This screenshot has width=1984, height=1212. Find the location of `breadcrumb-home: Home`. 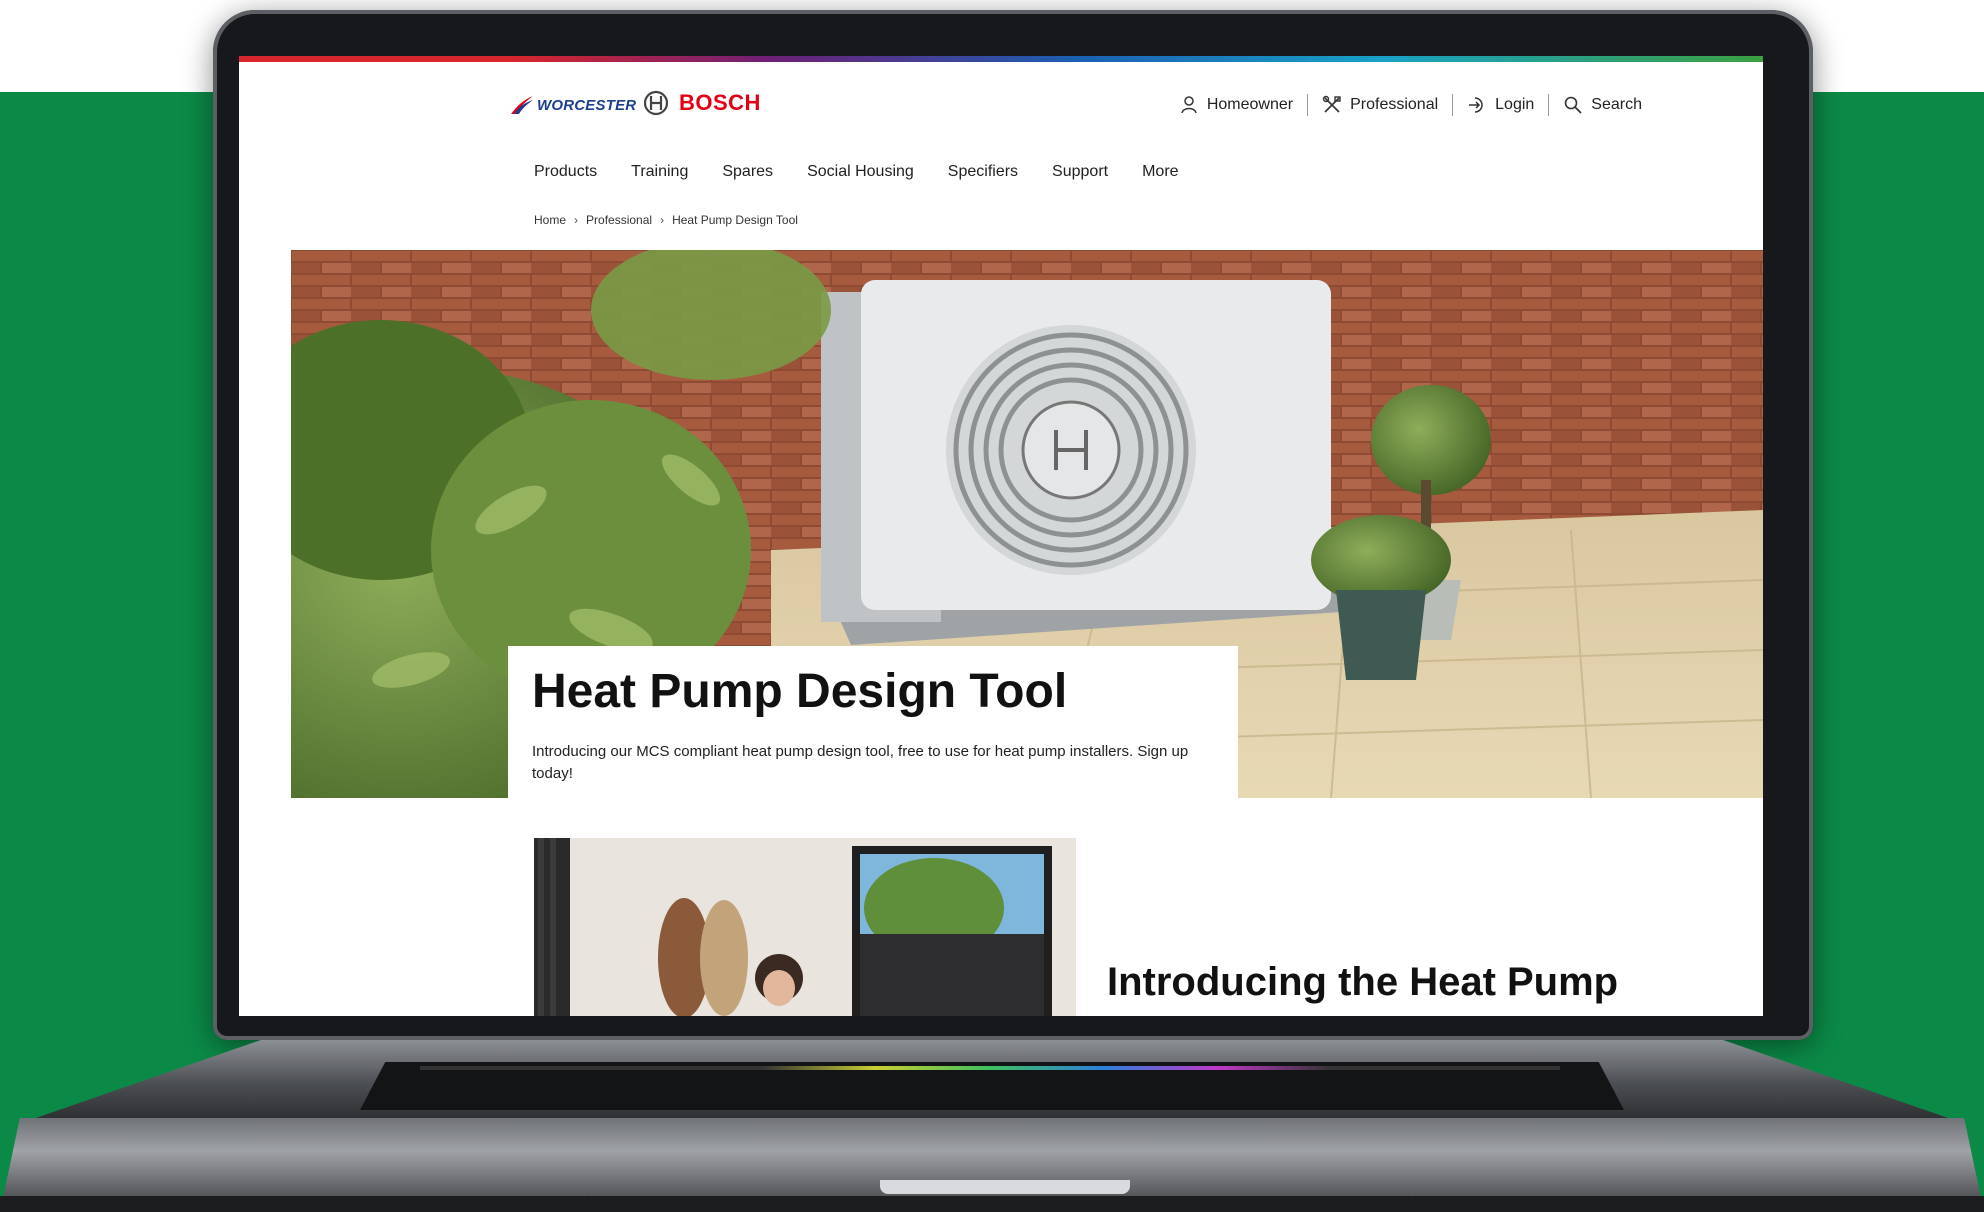

breadcrumb-home: Home is located at coordinates (550, 220).